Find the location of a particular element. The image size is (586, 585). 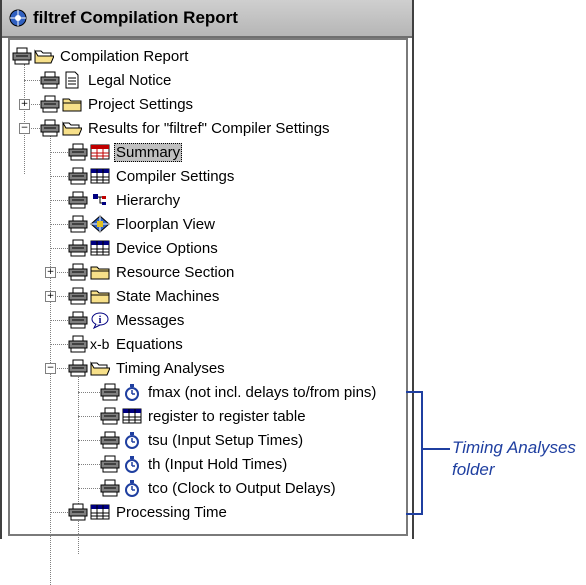

title-bar: filtref Compilation Report is located at coordinates (207, 19).